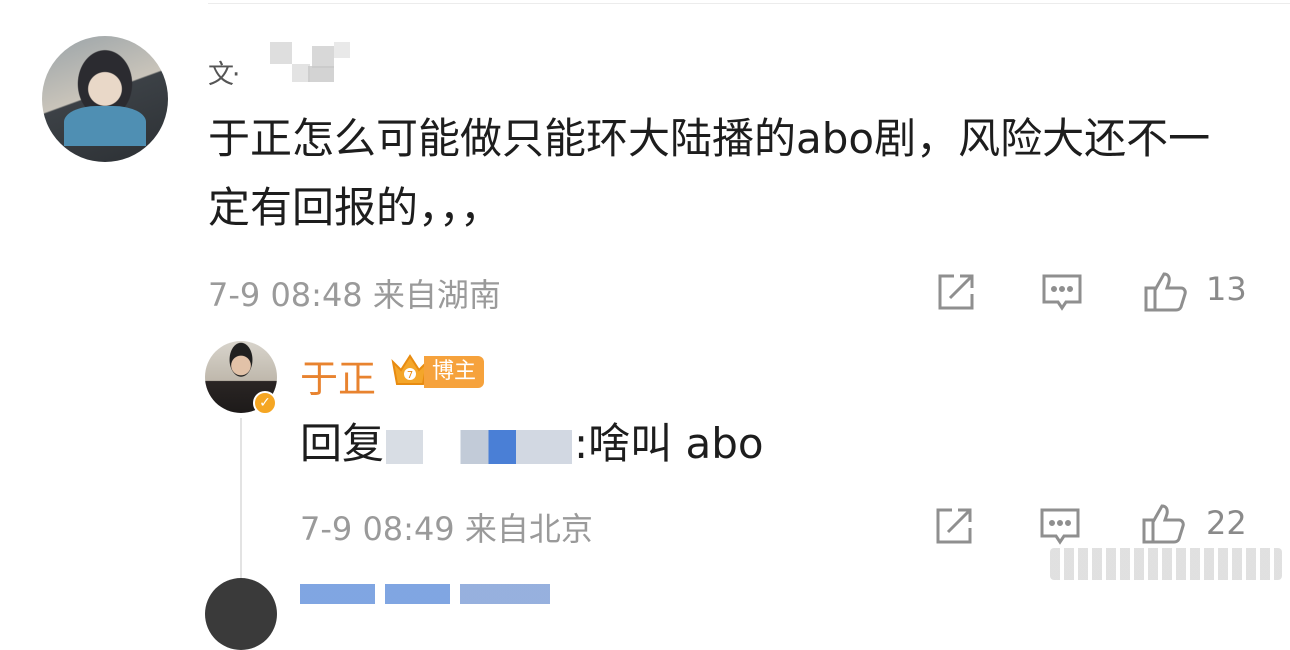 This screenshot has height=650, width=1290. Describe the element at coordinates (709, 173) in the screenshot. I see `comment-text: 于正怎么可能做只能环大陆播的abo剧，风险大还不一定有回报的，，，` at that location.